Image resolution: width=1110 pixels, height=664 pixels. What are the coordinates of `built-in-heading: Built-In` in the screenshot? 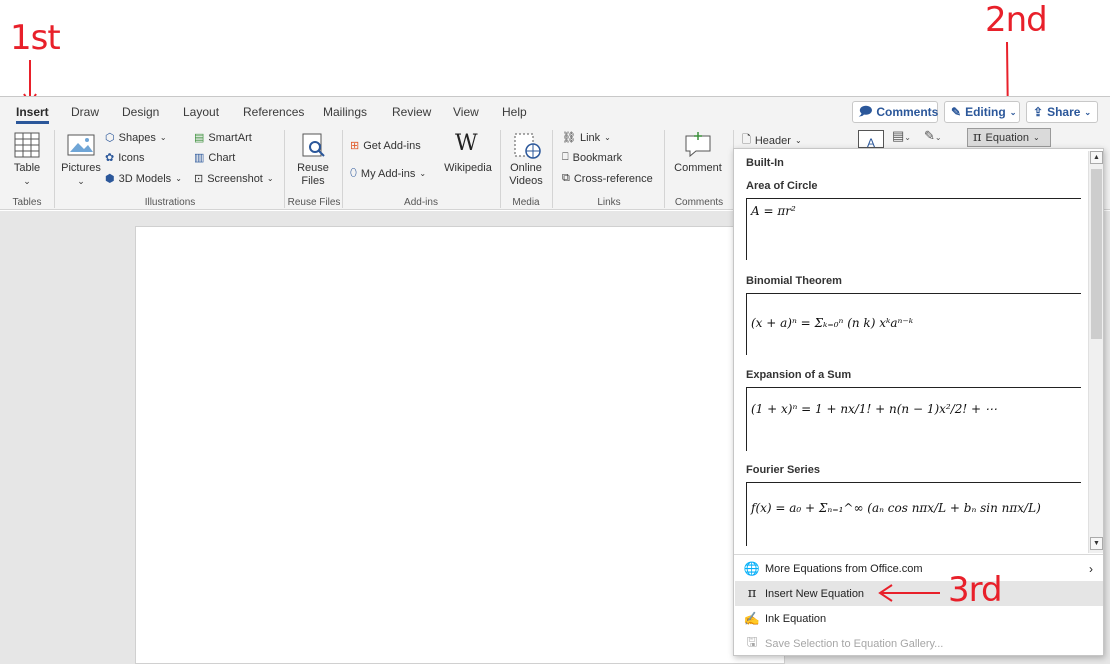 It's located at (765, 163).